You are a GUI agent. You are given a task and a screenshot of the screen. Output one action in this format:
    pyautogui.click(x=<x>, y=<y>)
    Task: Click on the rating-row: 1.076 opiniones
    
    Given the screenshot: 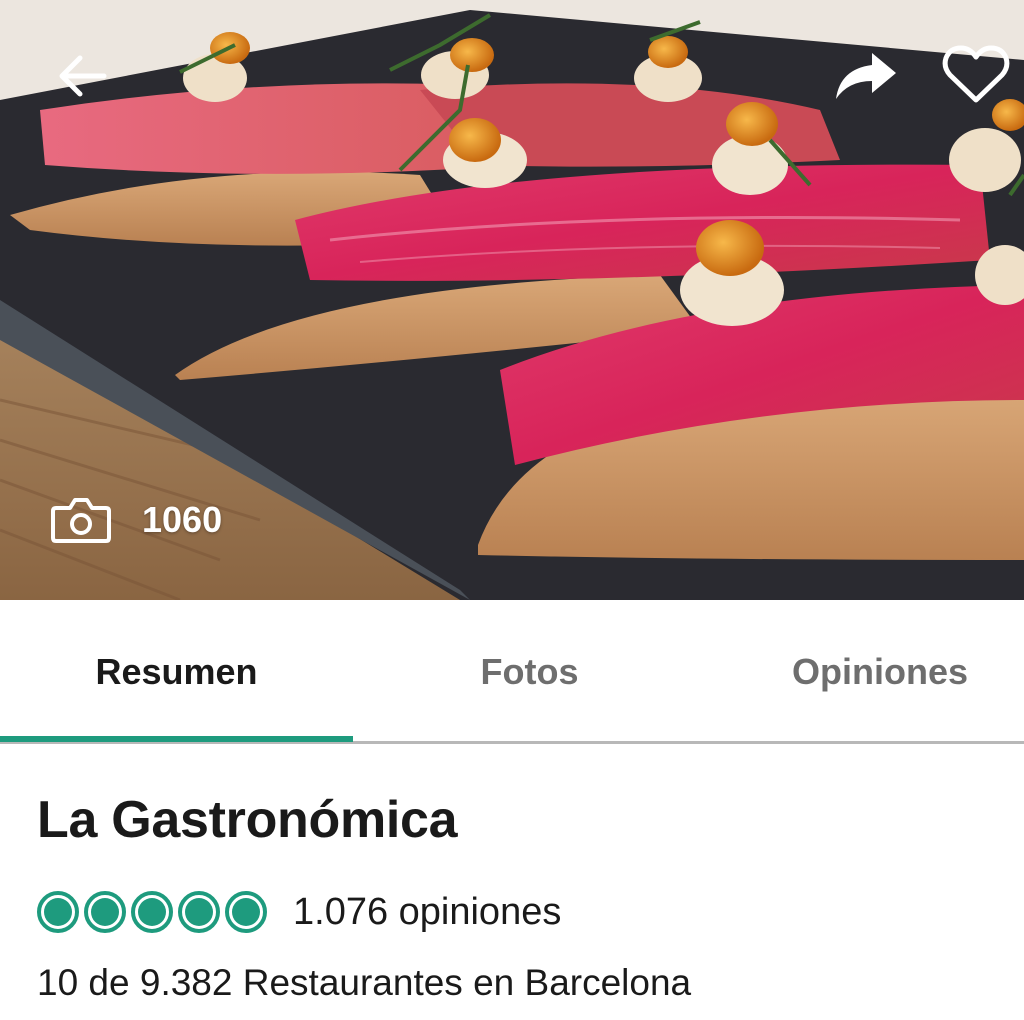 What is the action you would take?
    pyautogui.click(x=299, y=912)
    